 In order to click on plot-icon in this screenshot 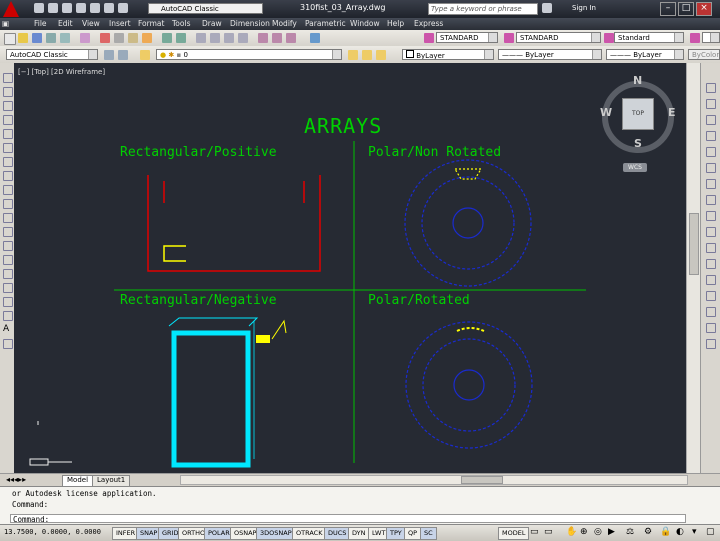, I will do `click(123, 8)`.